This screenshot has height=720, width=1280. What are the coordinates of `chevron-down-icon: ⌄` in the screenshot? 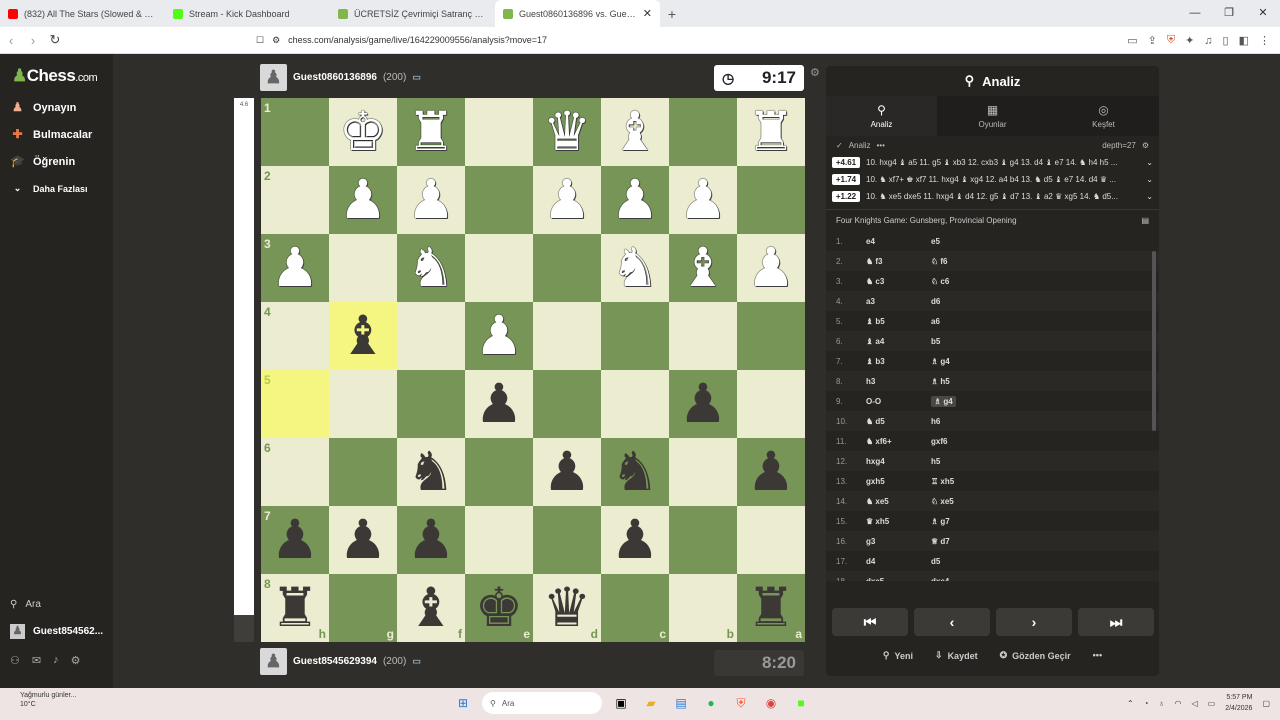 It's located at (1149, 196).